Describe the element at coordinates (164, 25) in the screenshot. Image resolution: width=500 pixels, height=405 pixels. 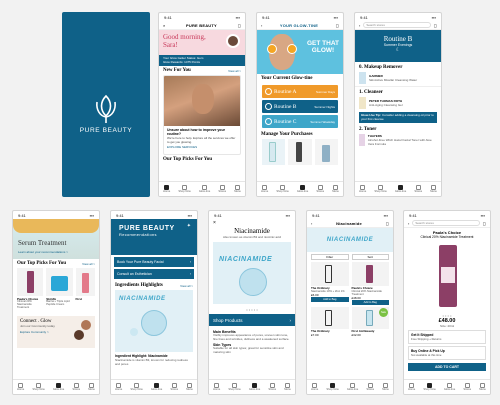
I see `search-icon: ⌕` at that location.